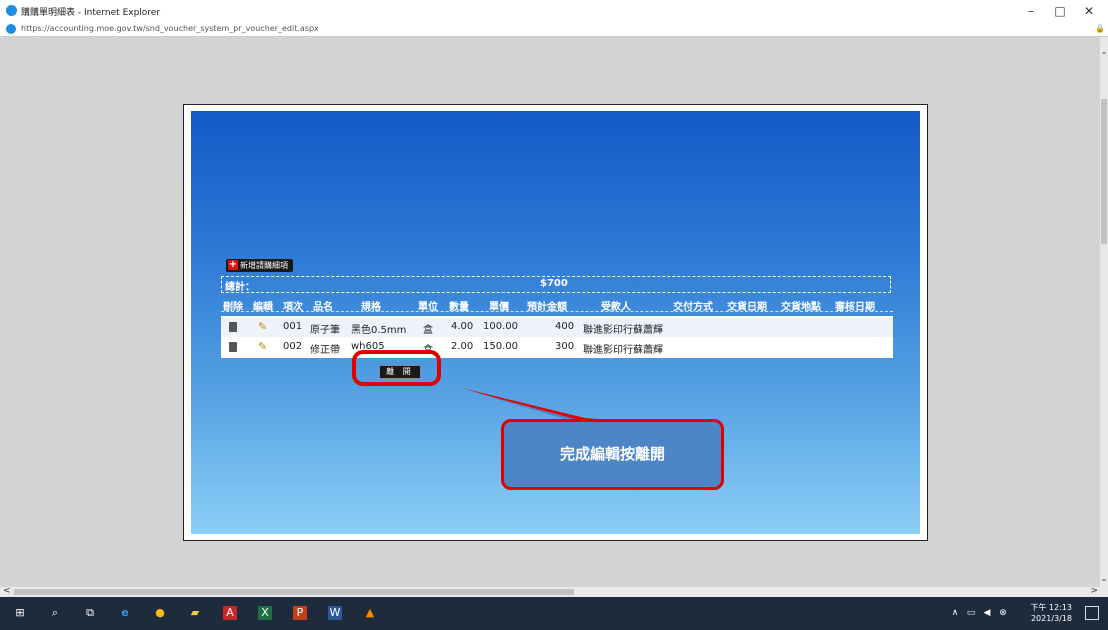 The image size is (1108, 630). Describe the element at coordinates (195, 613) in the screenshot. I see `file-explorer-icon: ▰` at that location.